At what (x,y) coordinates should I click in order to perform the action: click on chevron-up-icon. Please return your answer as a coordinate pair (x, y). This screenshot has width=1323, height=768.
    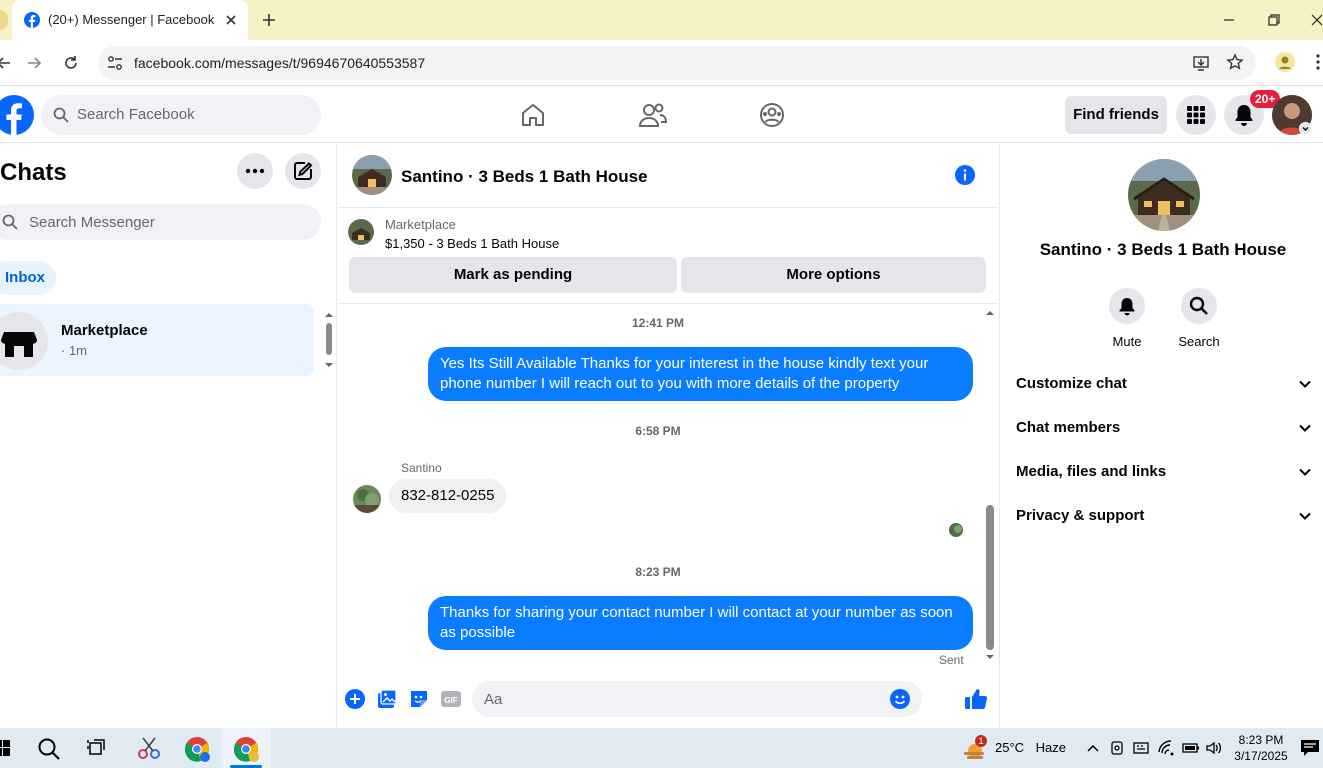
    Looking at the image, I should click on (1093, 748).